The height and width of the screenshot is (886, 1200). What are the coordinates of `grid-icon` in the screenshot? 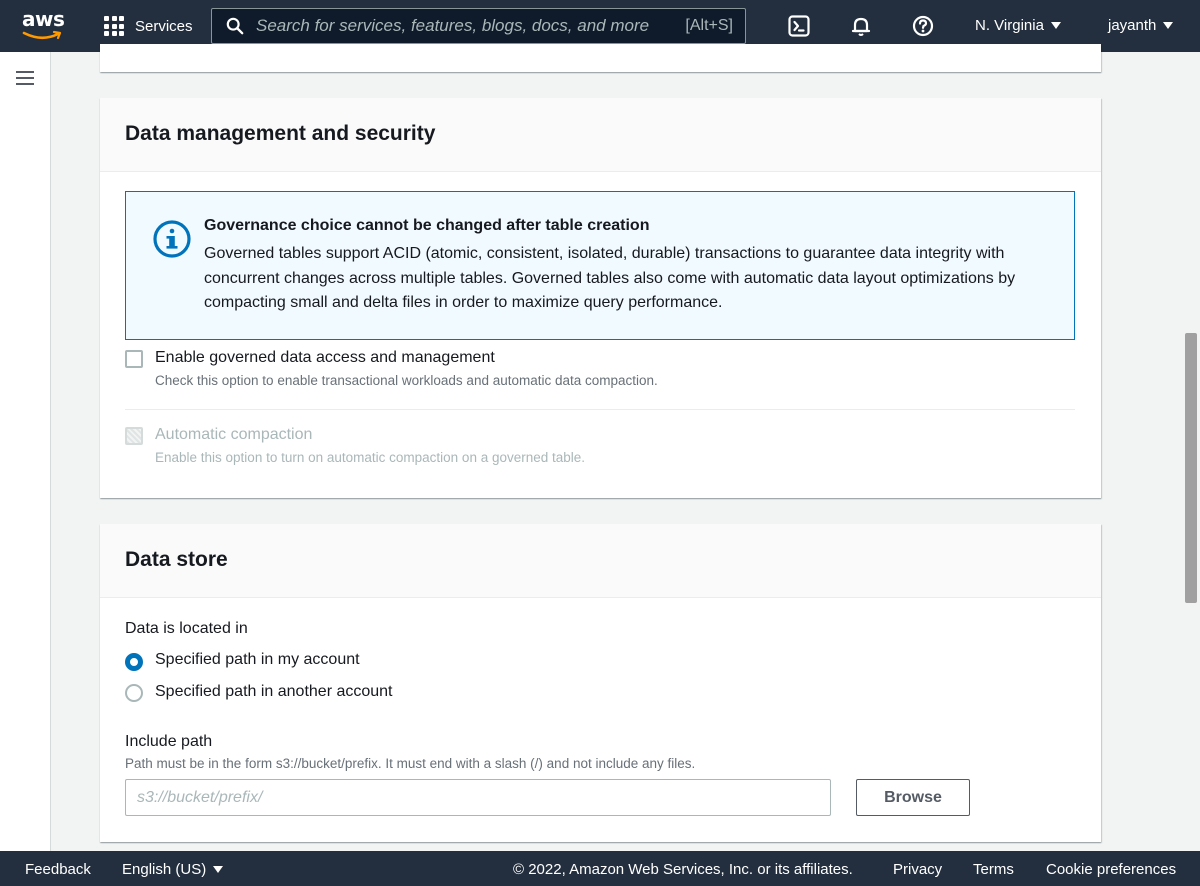 It's located at (114, 26).